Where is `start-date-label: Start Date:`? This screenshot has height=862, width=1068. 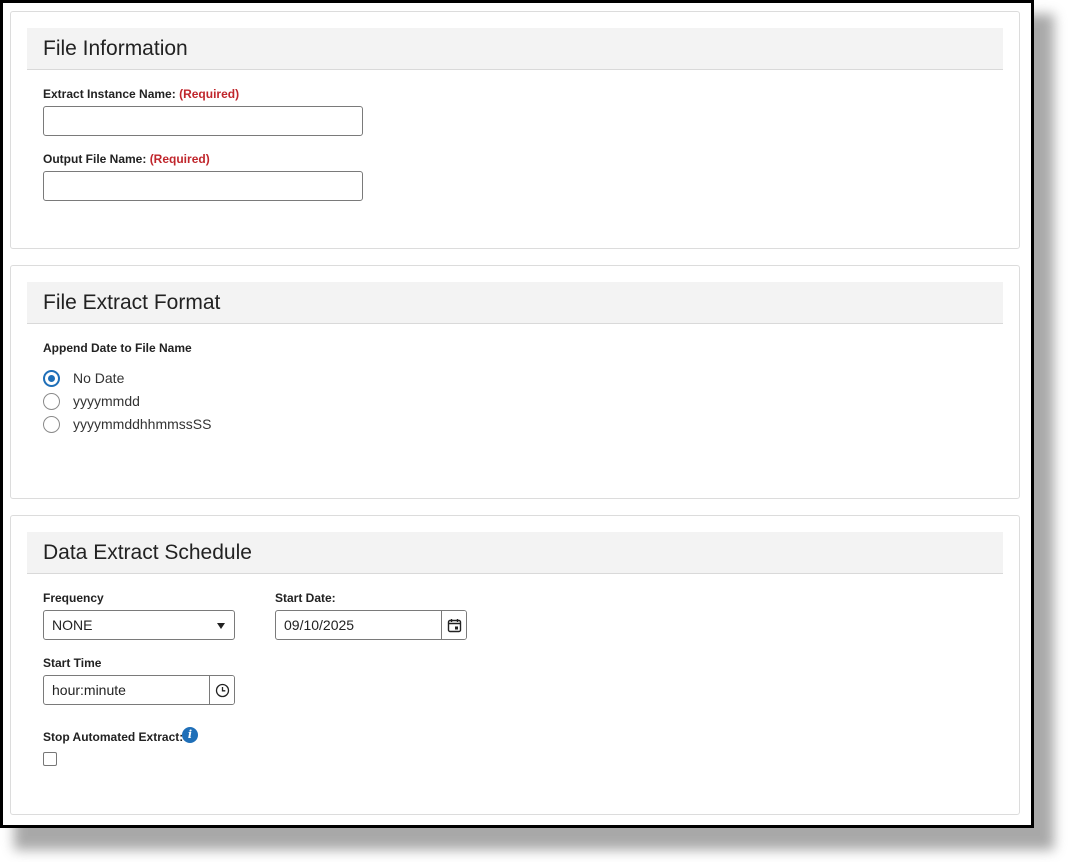
start-date-label: Start Date: is located at coordinates (305, 598).